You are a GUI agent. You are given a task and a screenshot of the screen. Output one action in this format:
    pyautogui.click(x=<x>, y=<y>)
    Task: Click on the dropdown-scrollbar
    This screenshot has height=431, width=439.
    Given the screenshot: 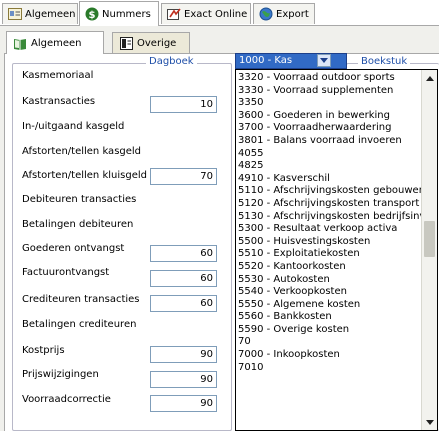 What is the action you would take?
    pyautogui.click(x=429, y=250)
    